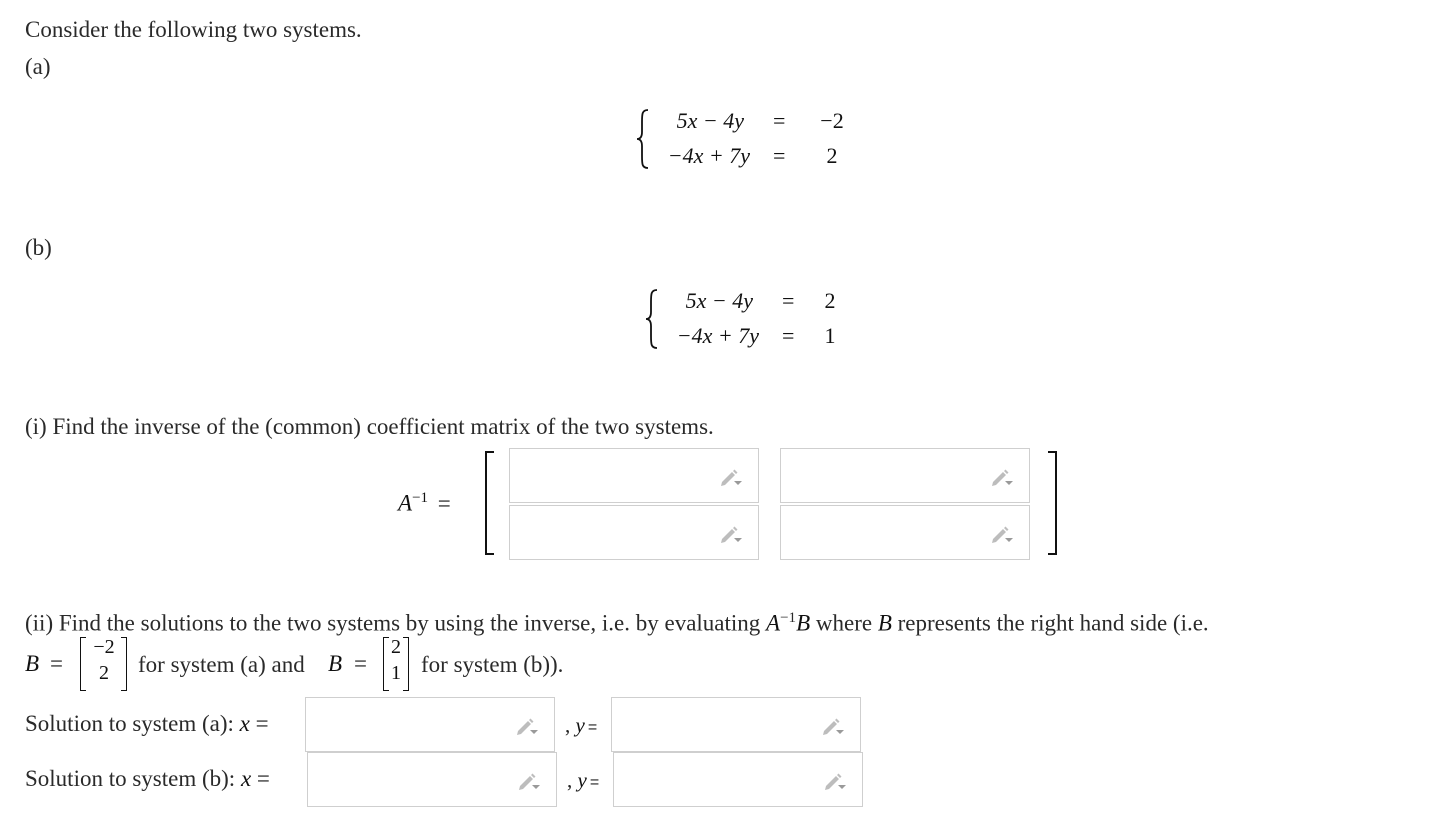 The width and height of the screenshot is (1451, 827). Describe the element at coordinates (905, 532) in the screenshot. I see `inverse-cell-r2c2` at that location.